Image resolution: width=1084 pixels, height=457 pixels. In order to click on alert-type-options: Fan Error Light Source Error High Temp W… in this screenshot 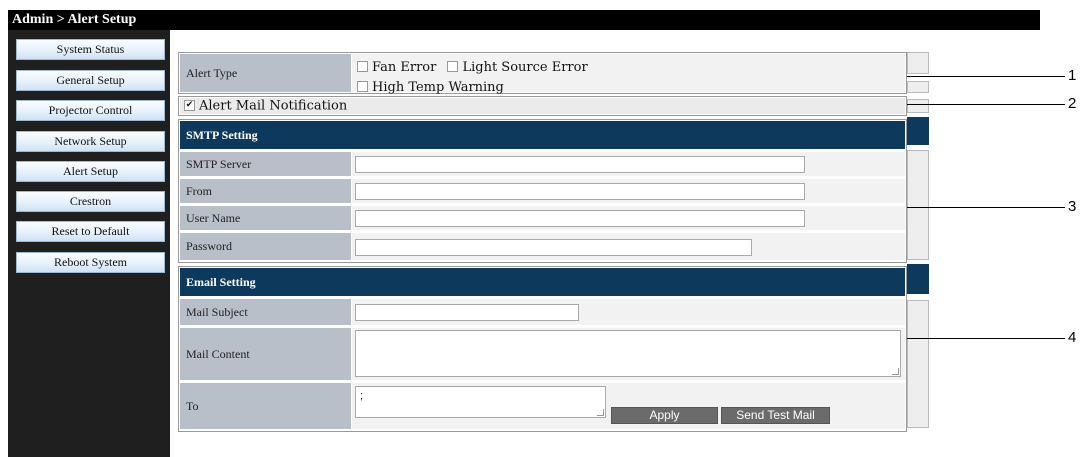, I will do `click(628, 74)`.